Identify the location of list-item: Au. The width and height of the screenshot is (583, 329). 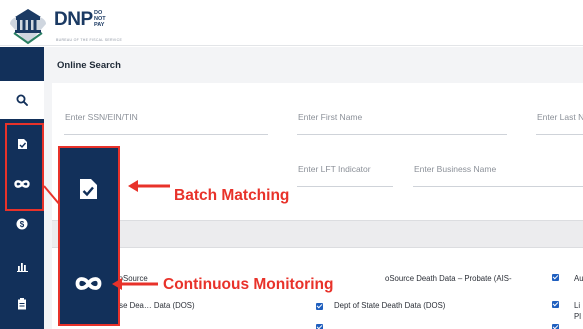
(578, 278).